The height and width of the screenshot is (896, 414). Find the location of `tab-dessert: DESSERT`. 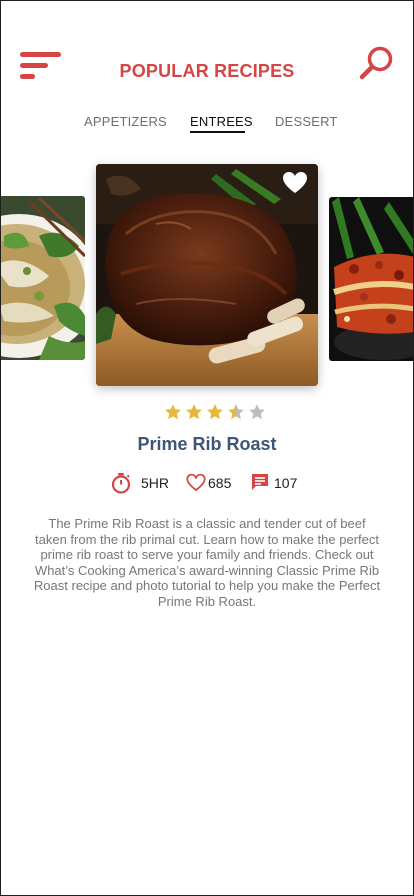

tab-dessert: DESSERT is located at coordinates (306, 121).